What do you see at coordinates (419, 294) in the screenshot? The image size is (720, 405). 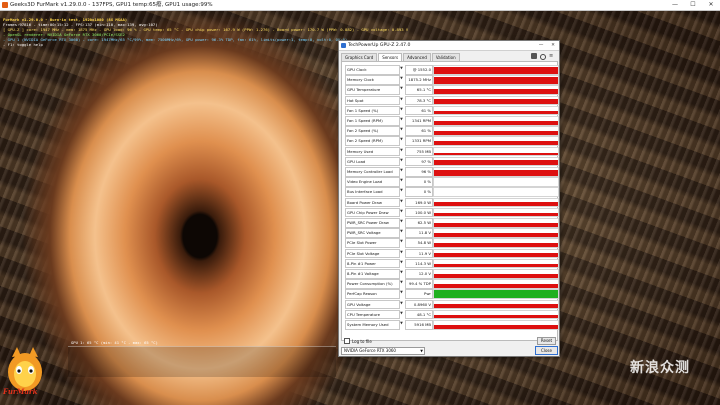 I see `sensor-value: Pwr` at bounding box center [419, 294].